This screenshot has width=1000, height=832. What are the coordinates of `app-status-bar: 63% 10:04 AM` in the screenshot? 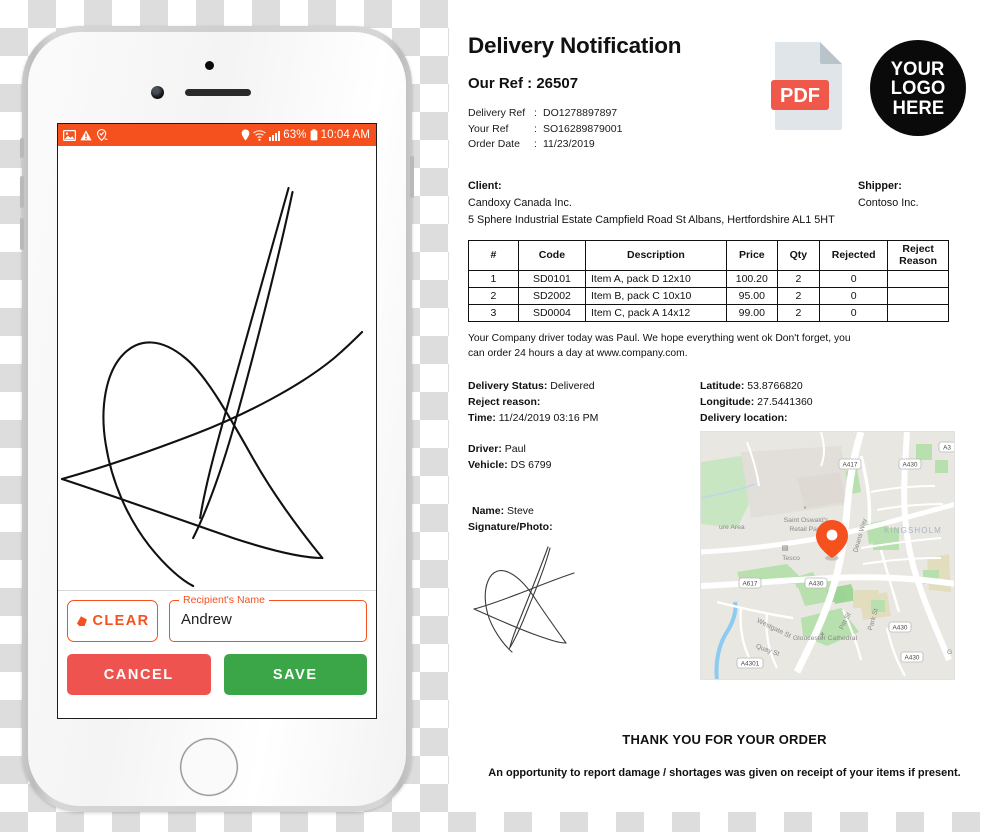 It's located at (217, 135).